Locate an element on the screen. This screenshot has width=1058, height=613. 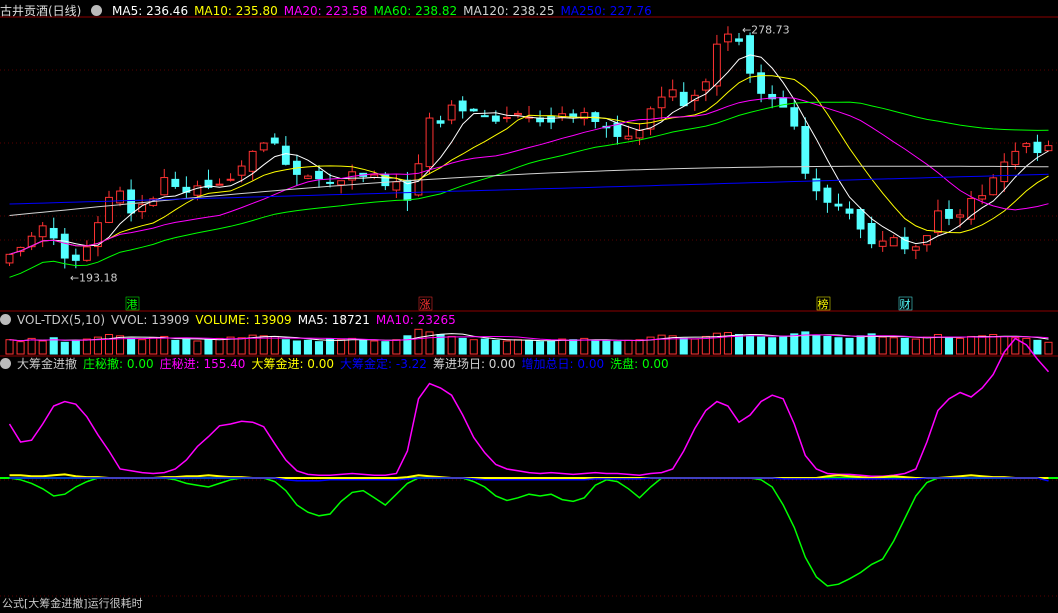
settings-dot-icon is located at coordinates (5, 319).